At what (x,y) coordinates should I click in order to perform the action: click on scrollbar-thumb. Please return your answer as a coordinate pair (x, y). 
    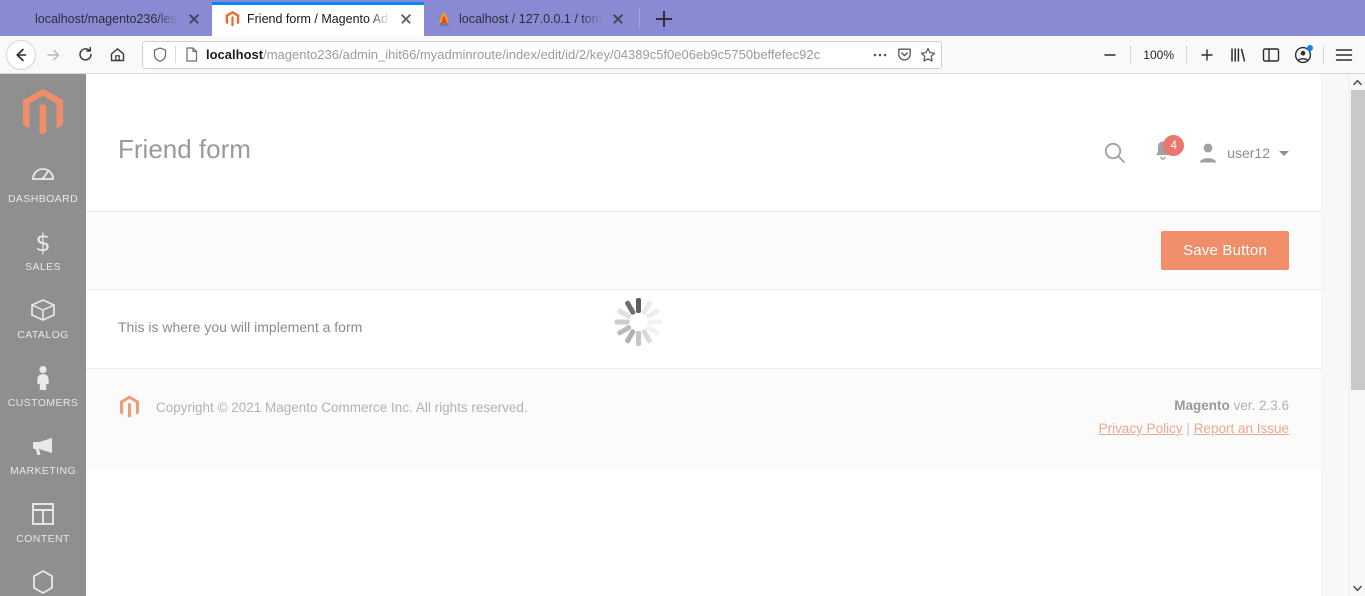
    Looking at the image, I should click on (1357, 240).